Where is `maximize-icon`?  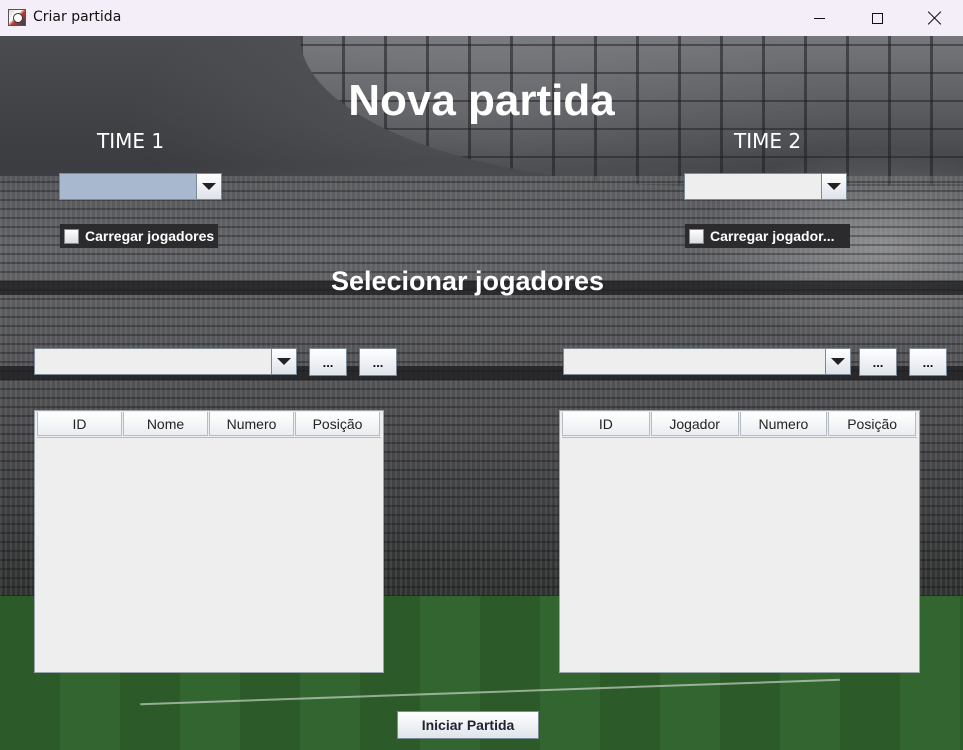
maximize-icon is located at coordinates (877, 18).